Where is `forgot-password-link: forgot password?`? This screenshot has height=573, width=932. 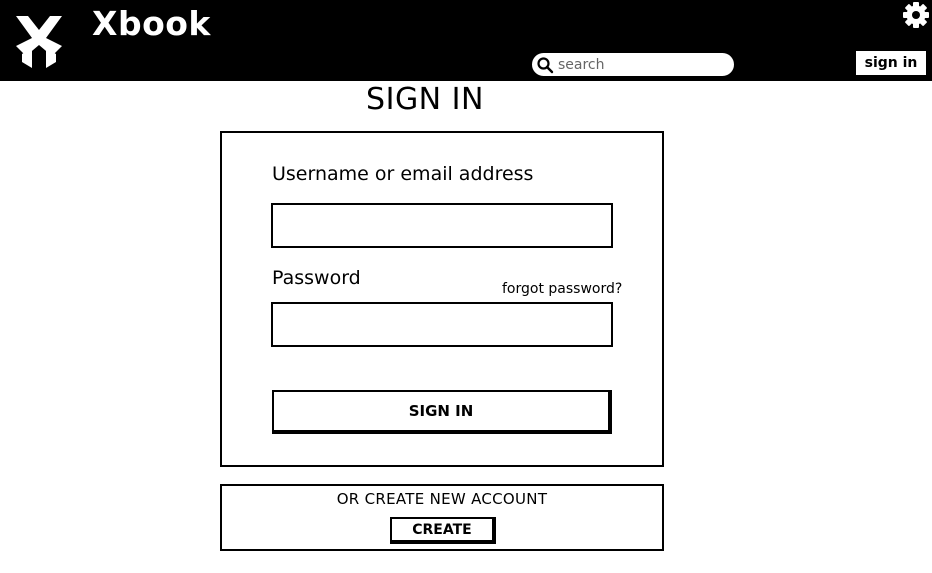
forgot-password-link: forgot password? is located at coordinates (562, 289).